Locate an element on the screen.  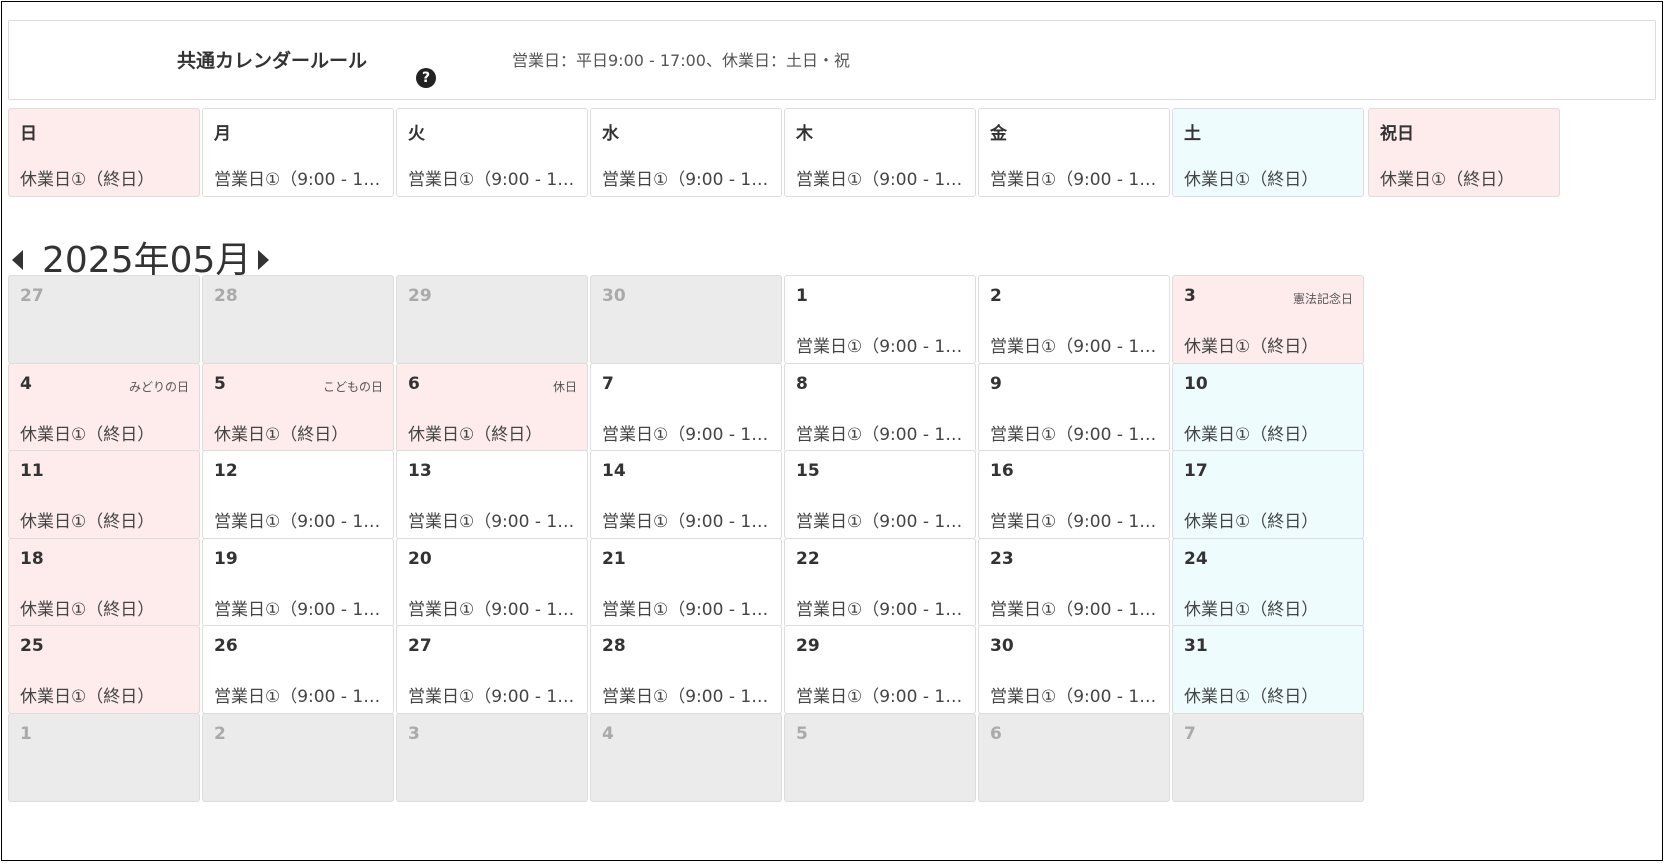
day-cell-outside: 28 is located at coordinates (298, 319).